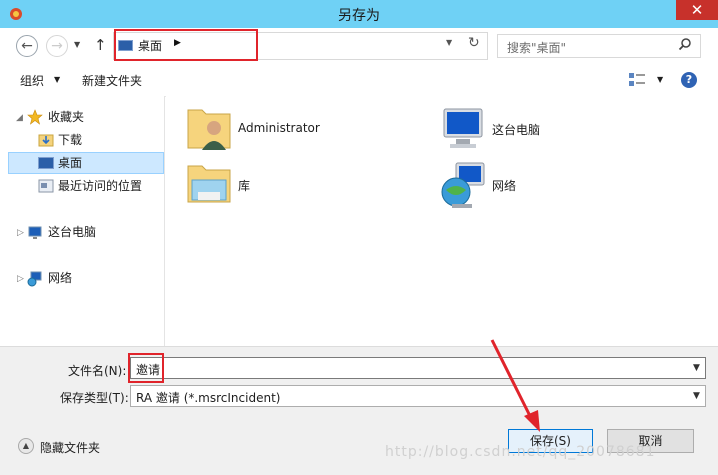 This screenshot has width=718, height=475. I want to click on search-placeholder: 搜索"桌面", so click(537, 48).